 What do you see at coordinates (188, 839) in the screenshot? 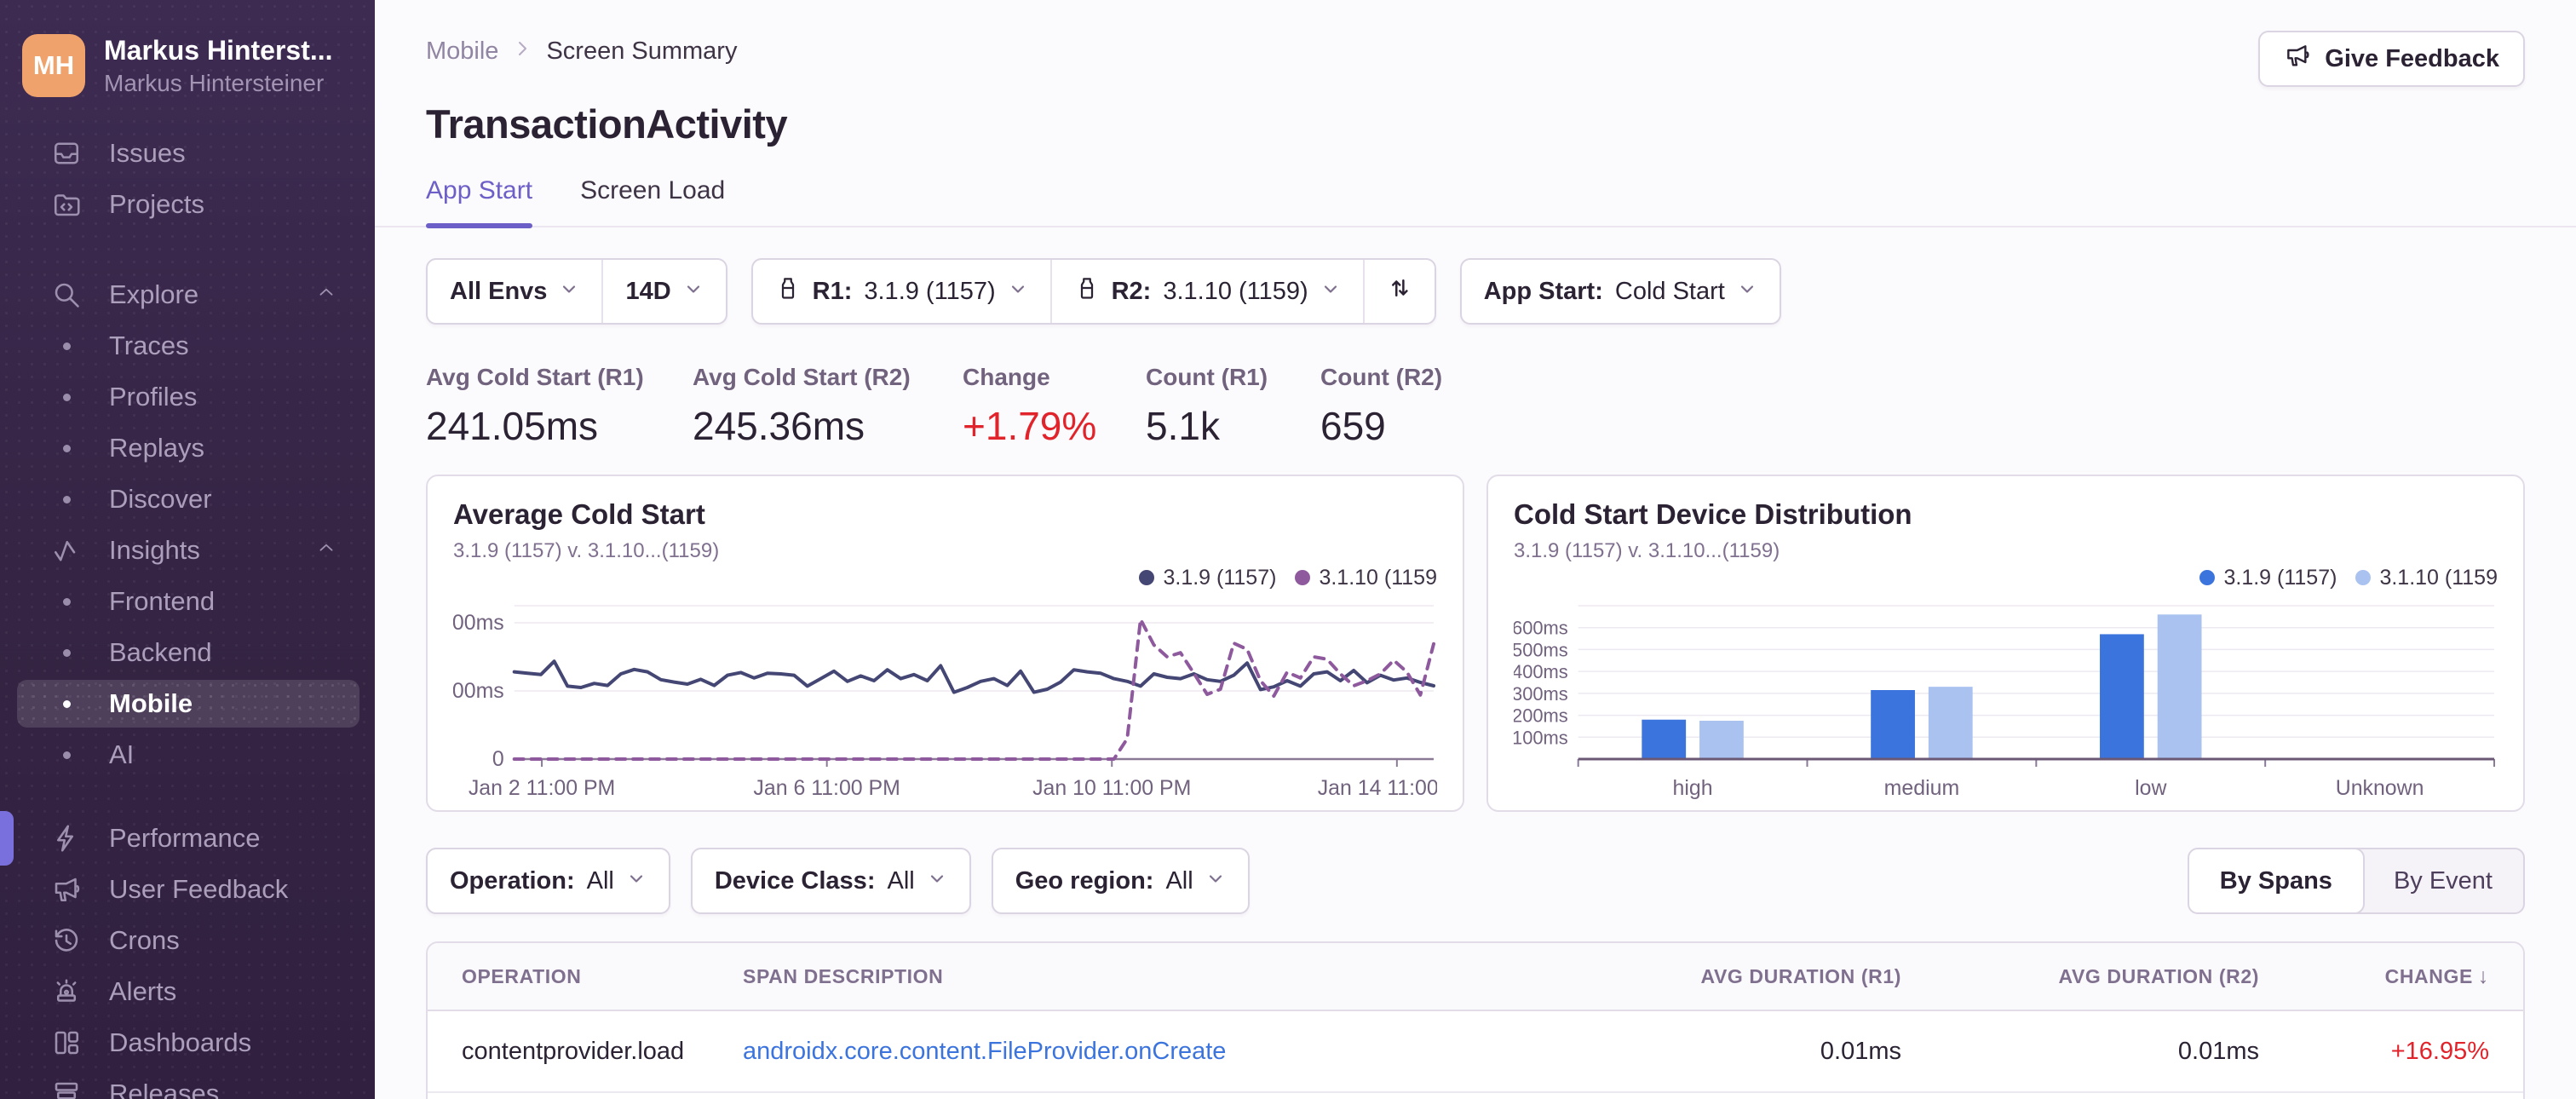
I see `sidebar-item-performance: Performance` at bounding box center [188, 839].